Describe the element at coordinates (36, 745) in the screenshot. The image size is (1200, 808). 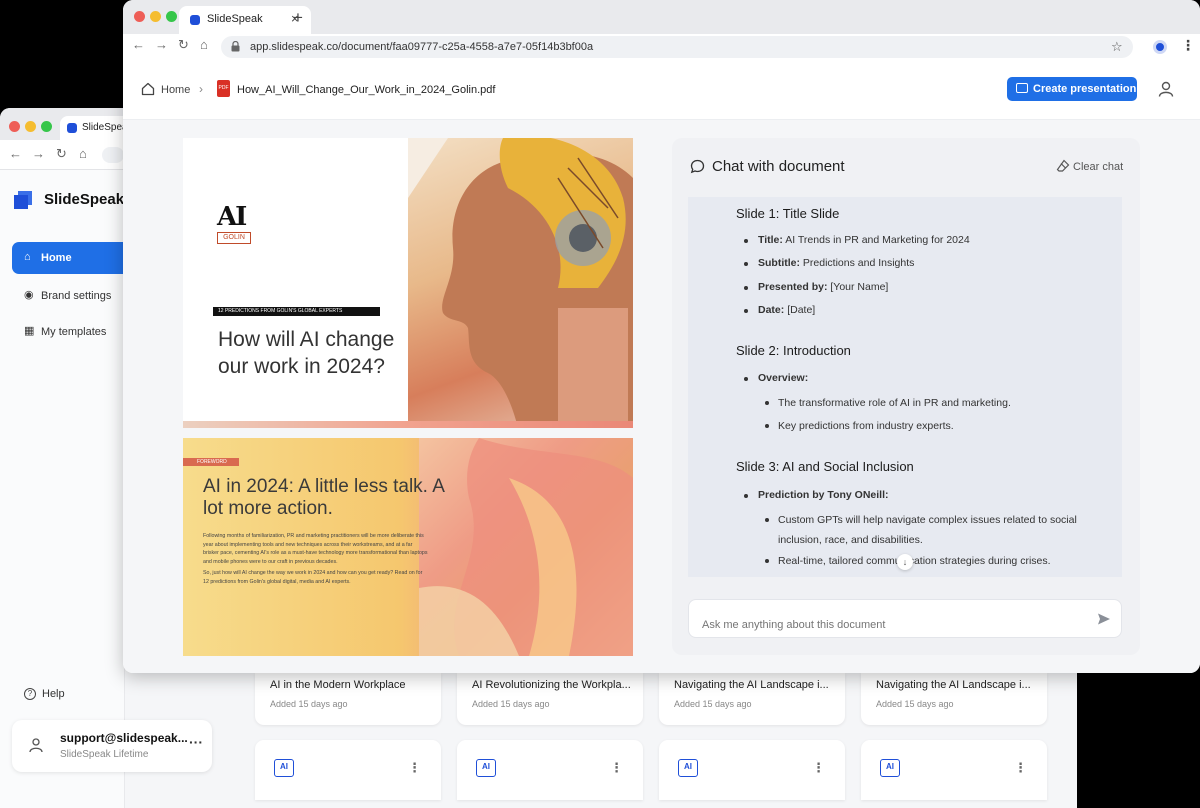
I see `user-avatar-icon` at that location.